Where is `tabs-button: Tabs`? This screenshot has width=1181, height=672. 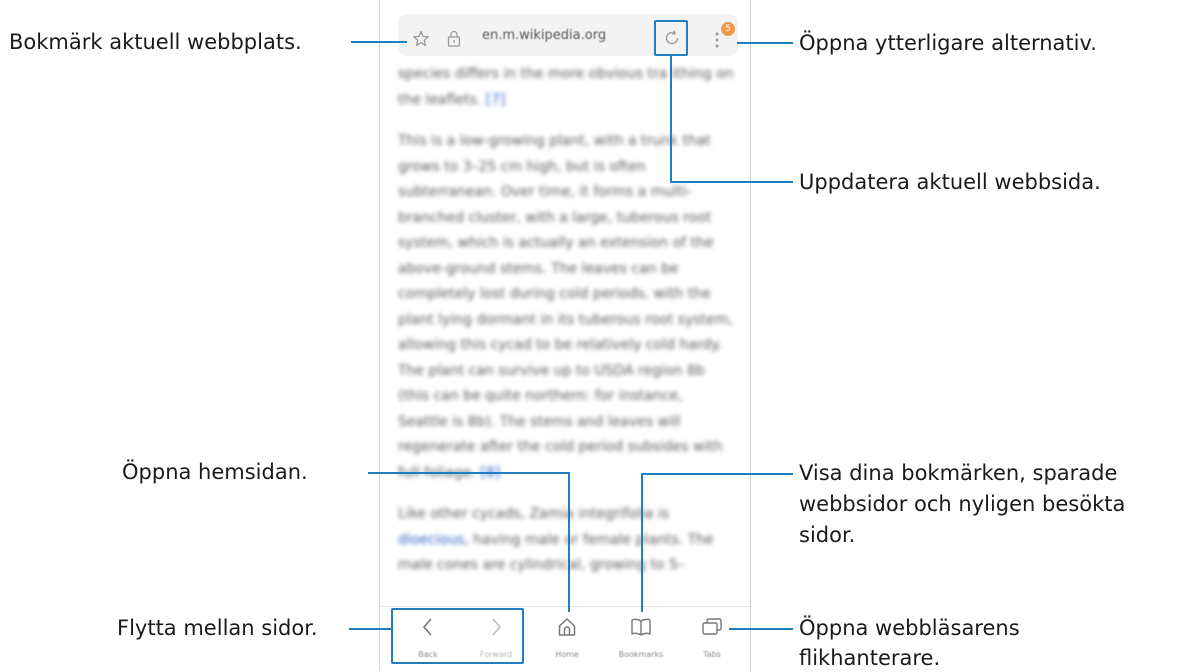
tabs-button: Tabs is located at coordinates (712, 637).